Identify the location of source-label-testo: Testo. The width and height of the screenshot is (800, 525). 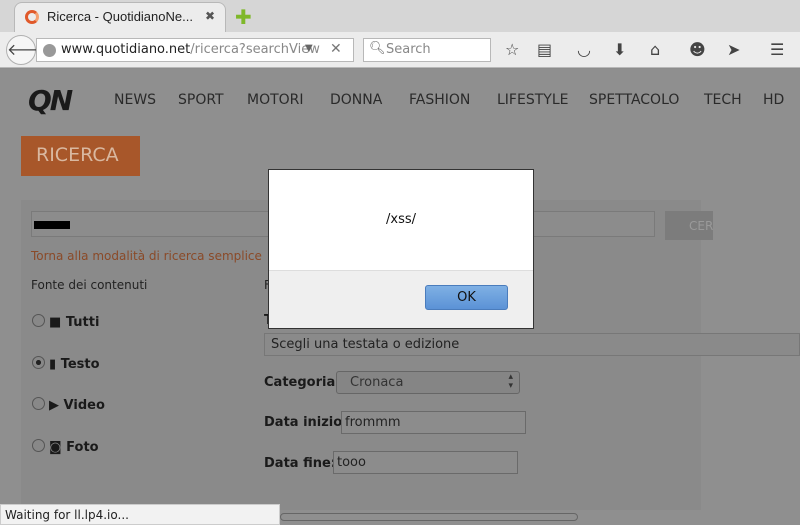
(80, 364).